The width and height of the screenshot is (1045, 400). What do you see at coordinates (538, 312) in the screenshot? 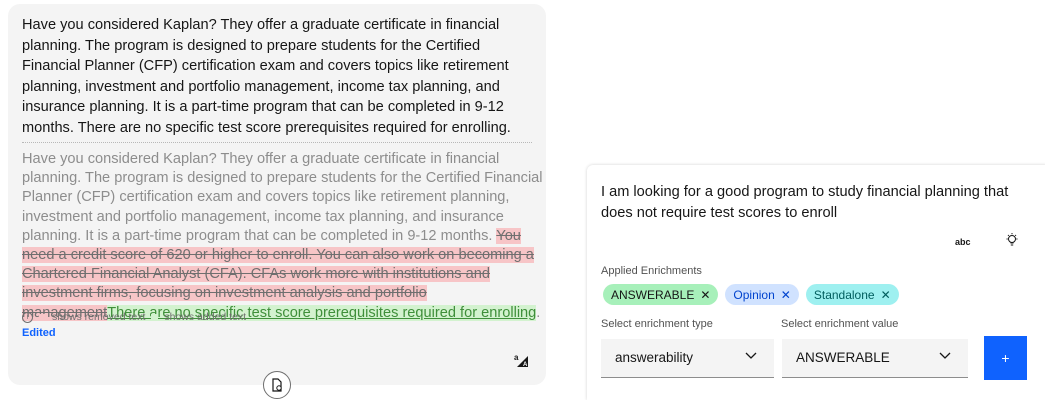
I see `diff-end-text: .` at bounding box center [538, 312].